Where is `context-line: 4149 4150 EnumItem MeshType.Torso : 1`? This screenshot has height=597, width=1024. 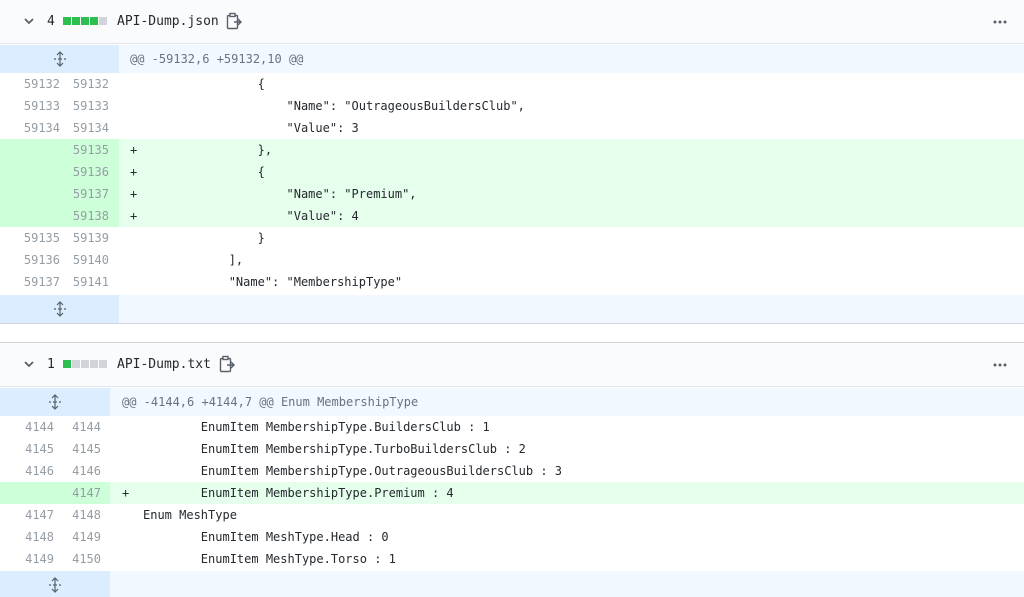
context-line: 4149 4150 EnumItem MeshType.Torso : 1 is located at coordinates (512, 559).